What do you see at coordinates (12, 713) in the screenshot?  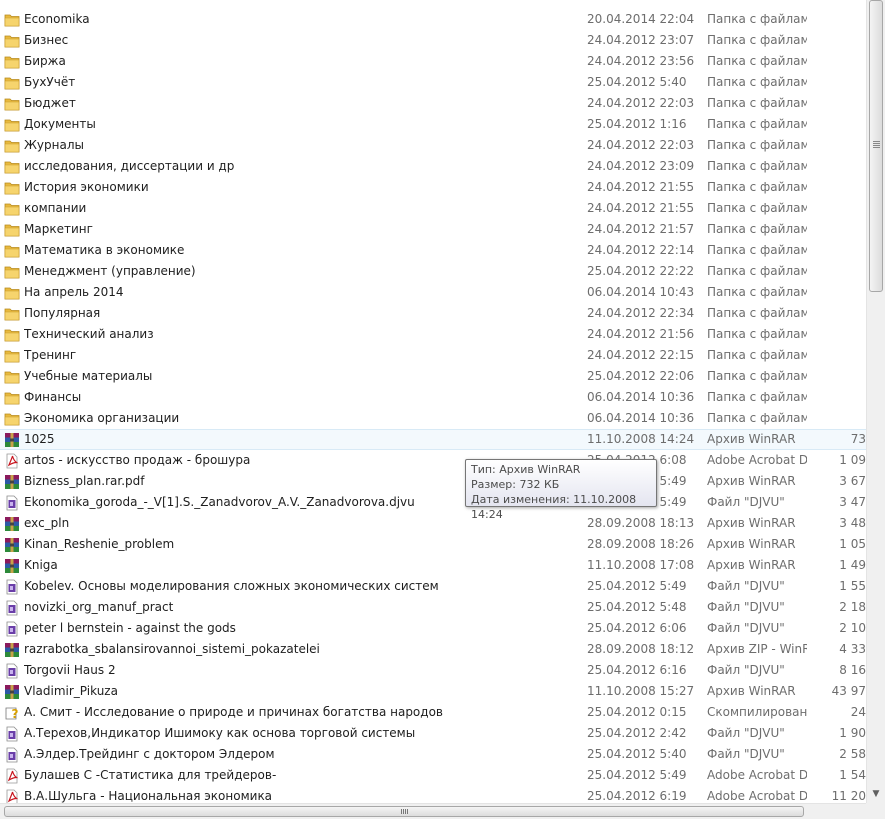 I see `chm-help-file-icon: ?` at bounding box center [12, 713].